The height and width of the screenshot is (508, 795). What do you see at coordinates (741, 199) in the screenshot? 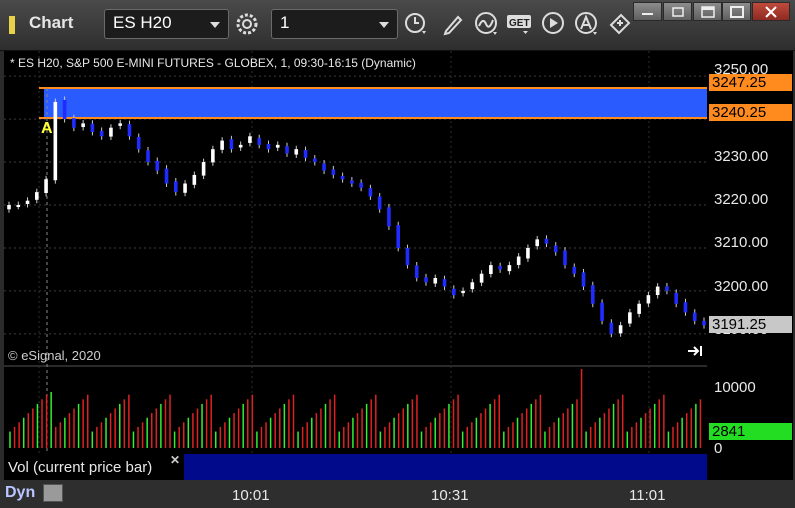
I see `price-label: 3220.00` at bounding box center [741, 199].